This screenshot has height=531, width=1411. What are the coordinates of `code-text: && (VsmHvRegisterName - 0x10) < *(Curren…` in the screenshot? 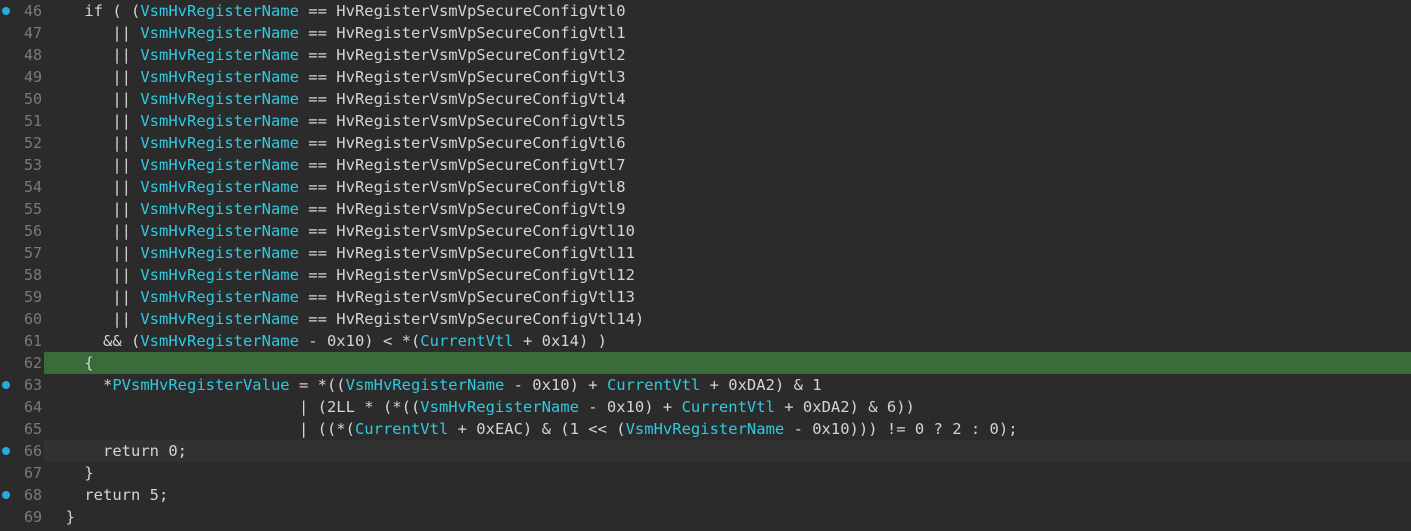 It's located at (327, 341).